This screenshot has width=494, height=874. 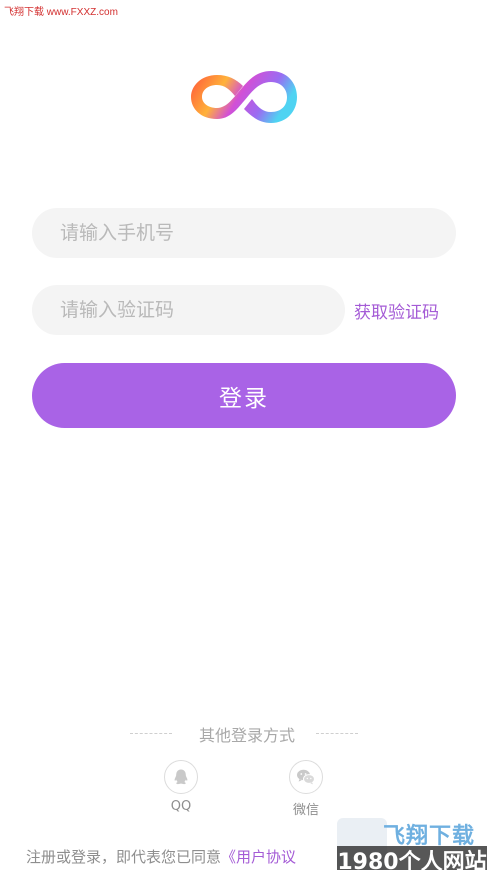 I want to click on wechat-login-button: 微信, so click(x=306, y=789).